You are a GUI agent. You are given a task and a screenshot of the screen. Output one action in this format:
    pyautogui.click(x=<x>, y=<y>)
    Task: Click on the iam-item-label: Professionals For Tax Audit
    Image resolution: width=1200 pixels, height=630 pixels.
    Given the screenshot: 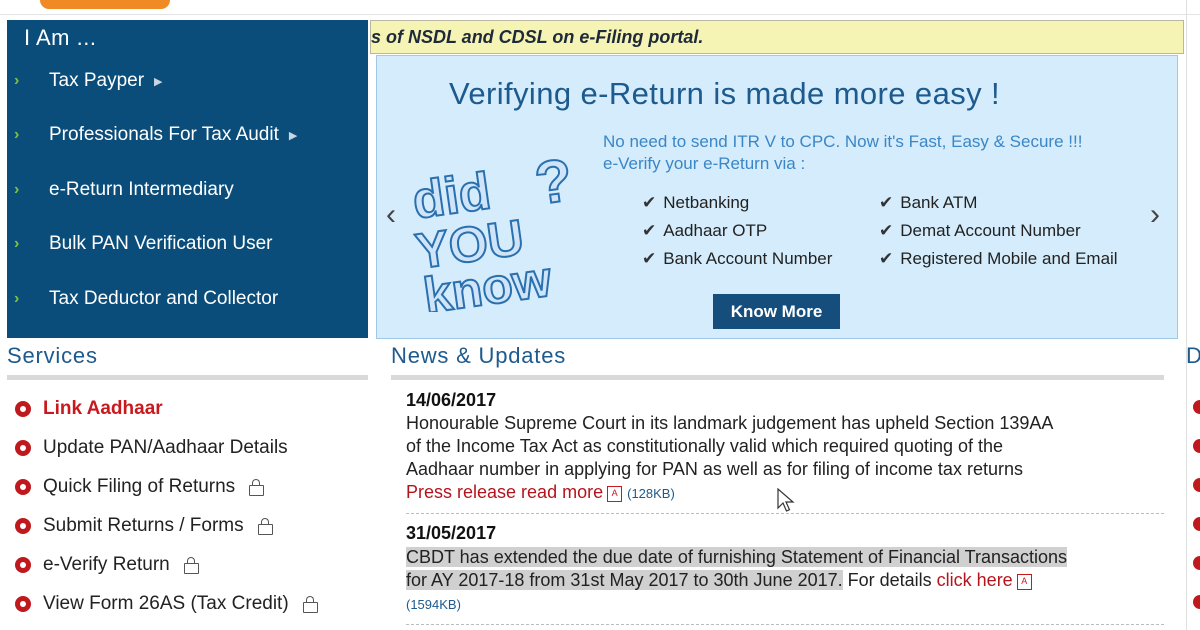 What is the action you would take?
    pyautogui.click(x=164, y=134)
    